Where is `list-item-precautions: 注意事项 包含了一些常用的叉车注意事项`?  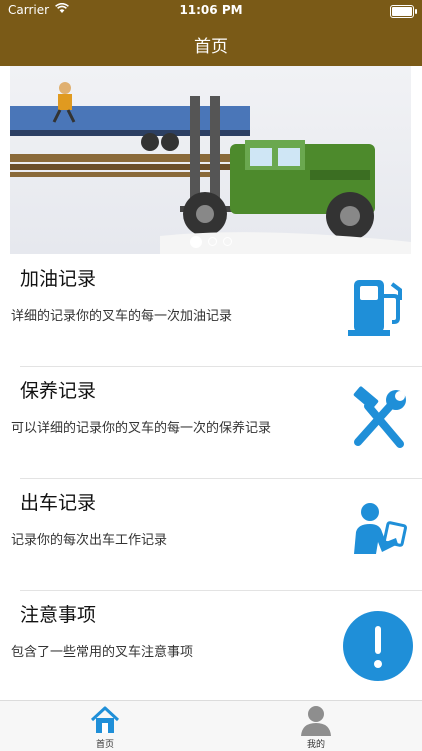
list-item-precautions: 注意事项 包含了一些常用的叉车注意事项 is located at coordinates (211, 646).